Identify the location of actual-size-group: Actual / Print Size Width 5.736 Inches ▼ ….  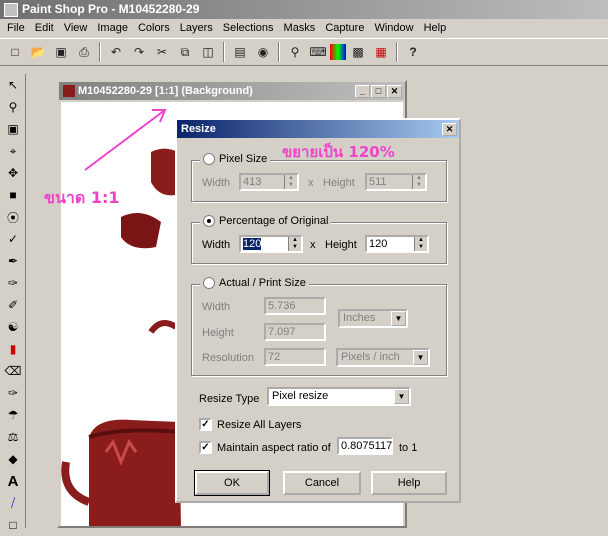
(319, 326).